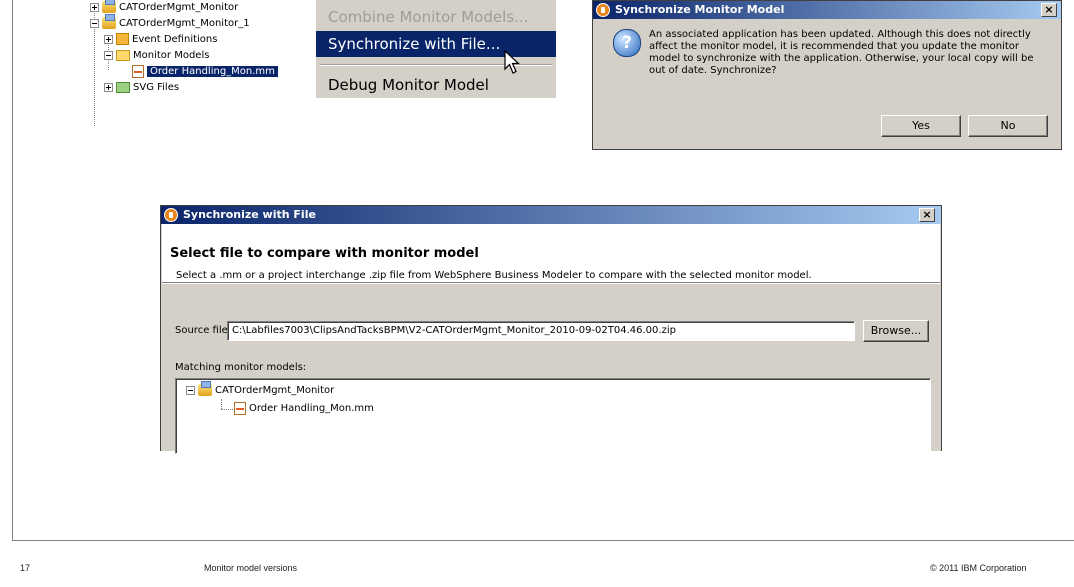 The width and height of the screenshot is (1074, 587). Describe the element at coordinates (551, 215) in the screenshot. I see `dialog-title-bar: Synchronize with File ×` at that location.